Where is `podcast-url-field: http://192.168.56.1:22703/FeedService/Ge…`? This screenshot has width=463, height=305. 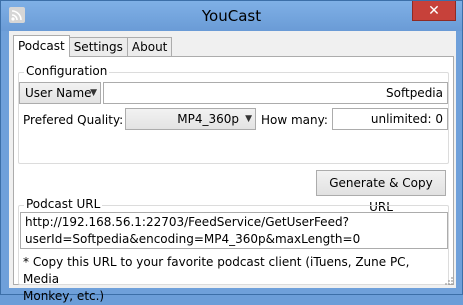 podcast-url-field: http://192.168.56.1:22703/FeedService/Ge… is located at coordinates (234, 230).